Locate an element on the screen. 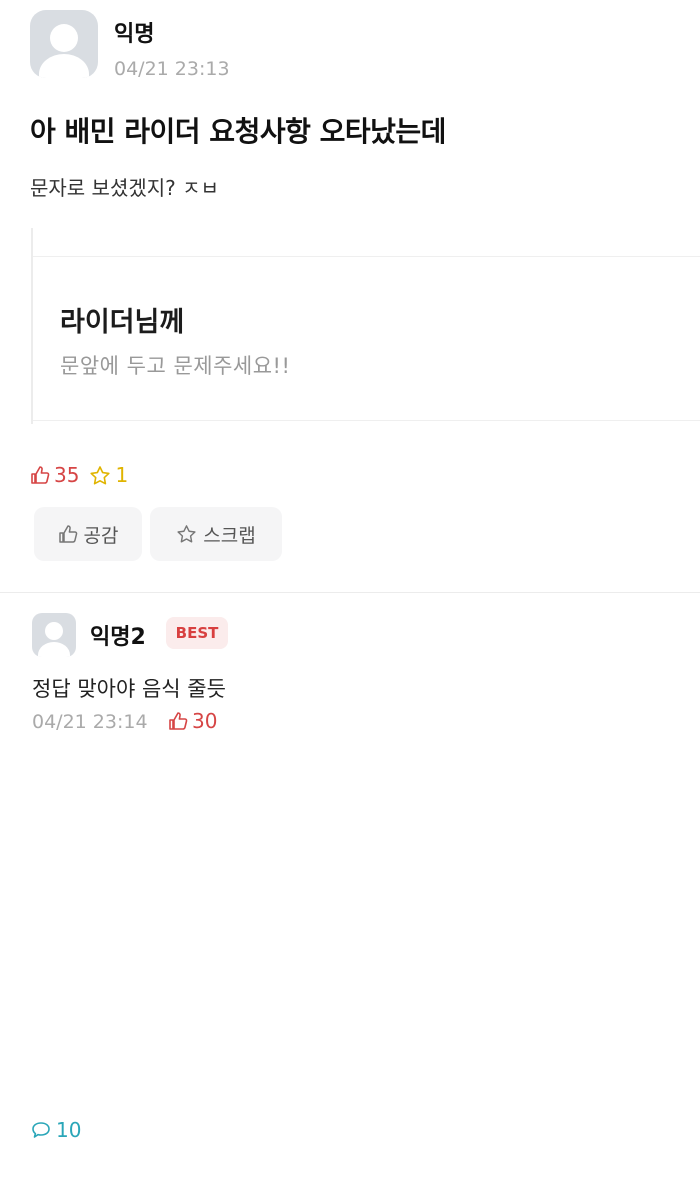  scrap-button: 스크랩 is located at coordinates (216, 534).